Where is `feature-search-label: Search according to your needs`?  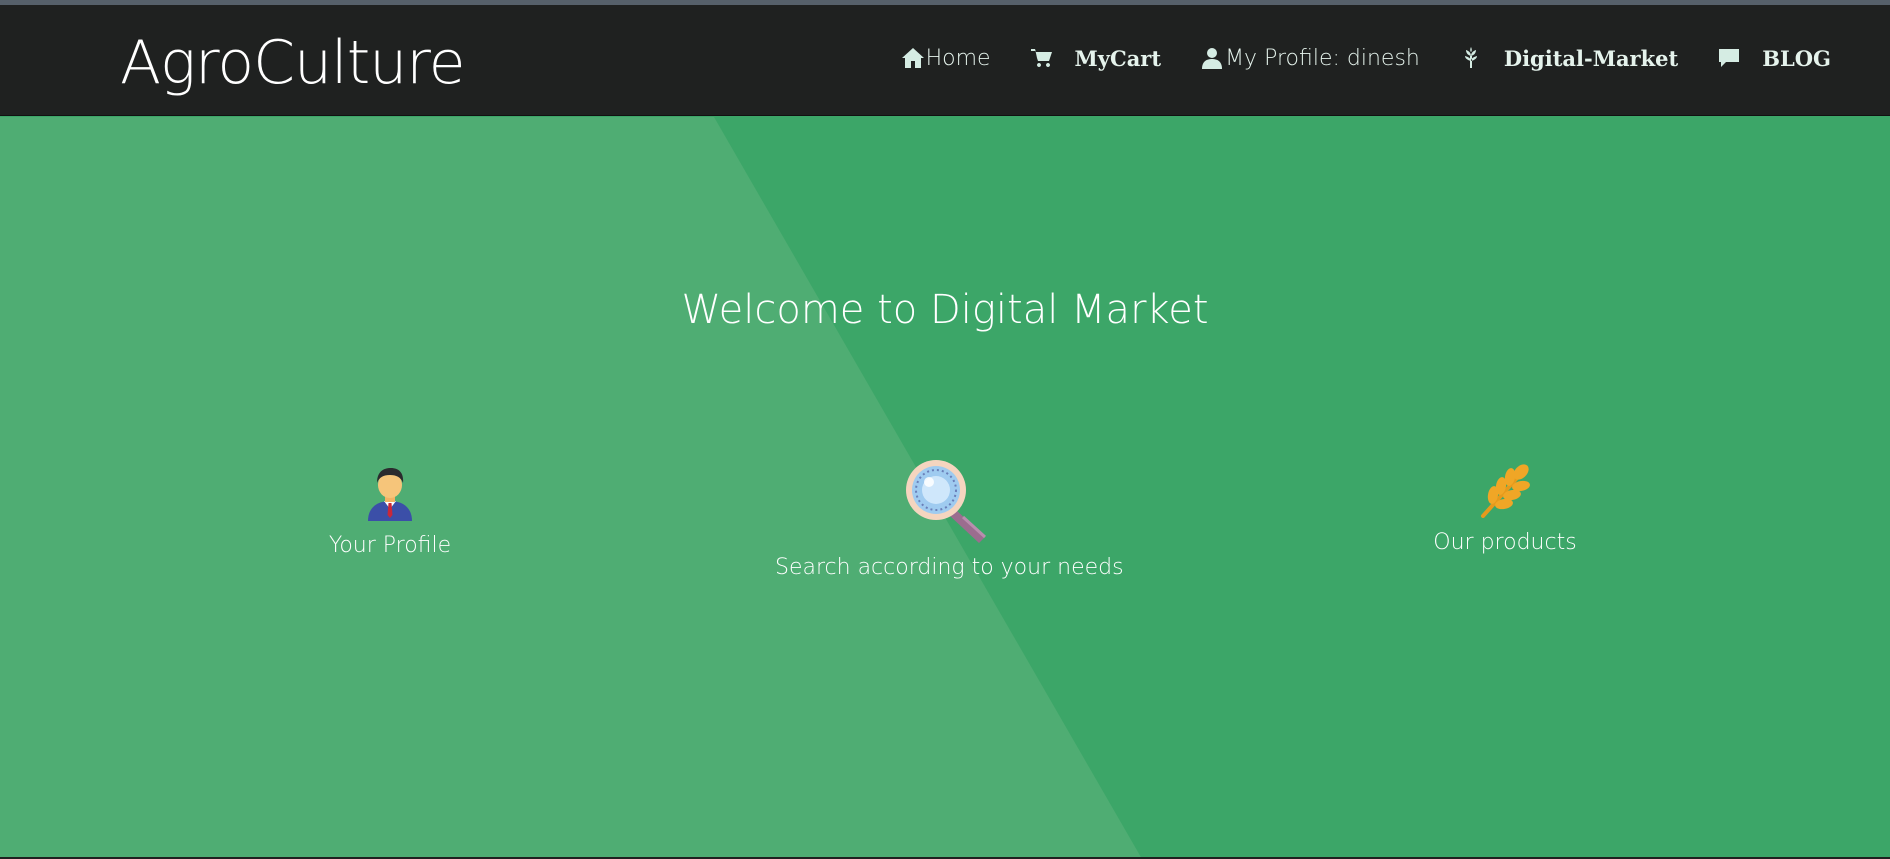
feature-search-label: Search according to your needs is located at coordinates (949, 567).